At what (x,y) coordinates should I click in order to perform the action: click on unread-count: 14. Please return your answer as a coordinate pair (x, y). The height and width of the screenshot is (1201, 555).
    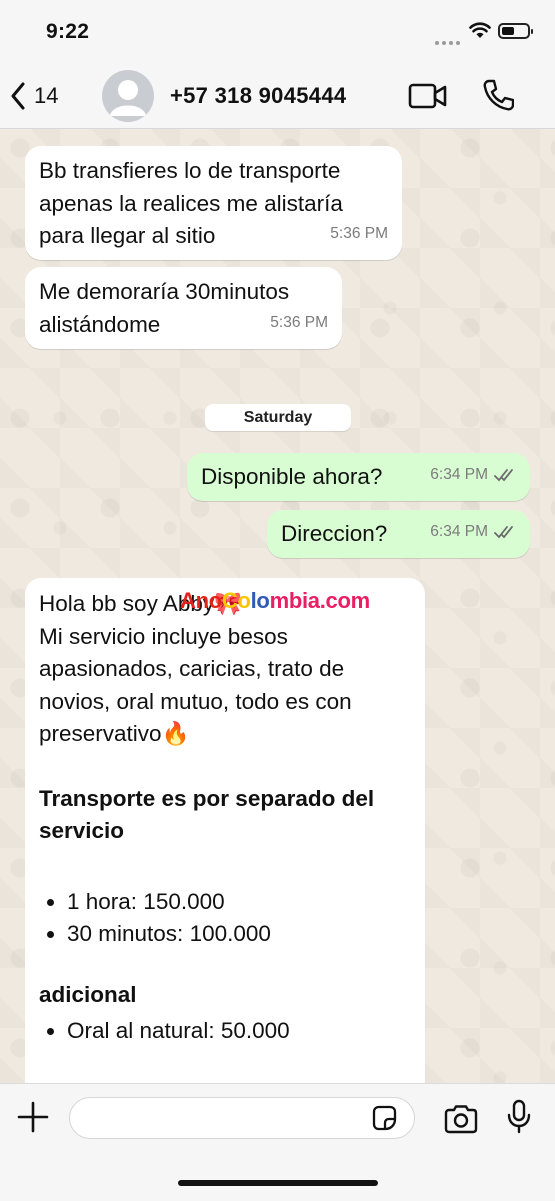
    Looking at the image, I should click on (46, 95).